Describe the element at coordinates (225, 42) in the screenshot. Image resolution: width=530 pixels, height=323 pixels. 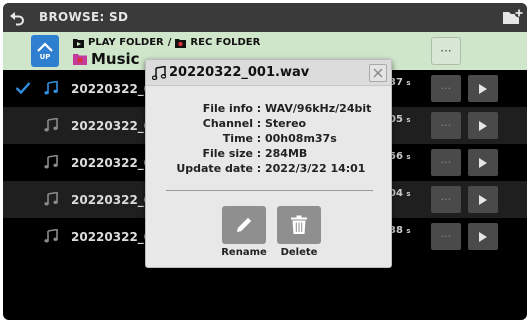
I see `rec-folder-label: REC FOLDER` at that location.